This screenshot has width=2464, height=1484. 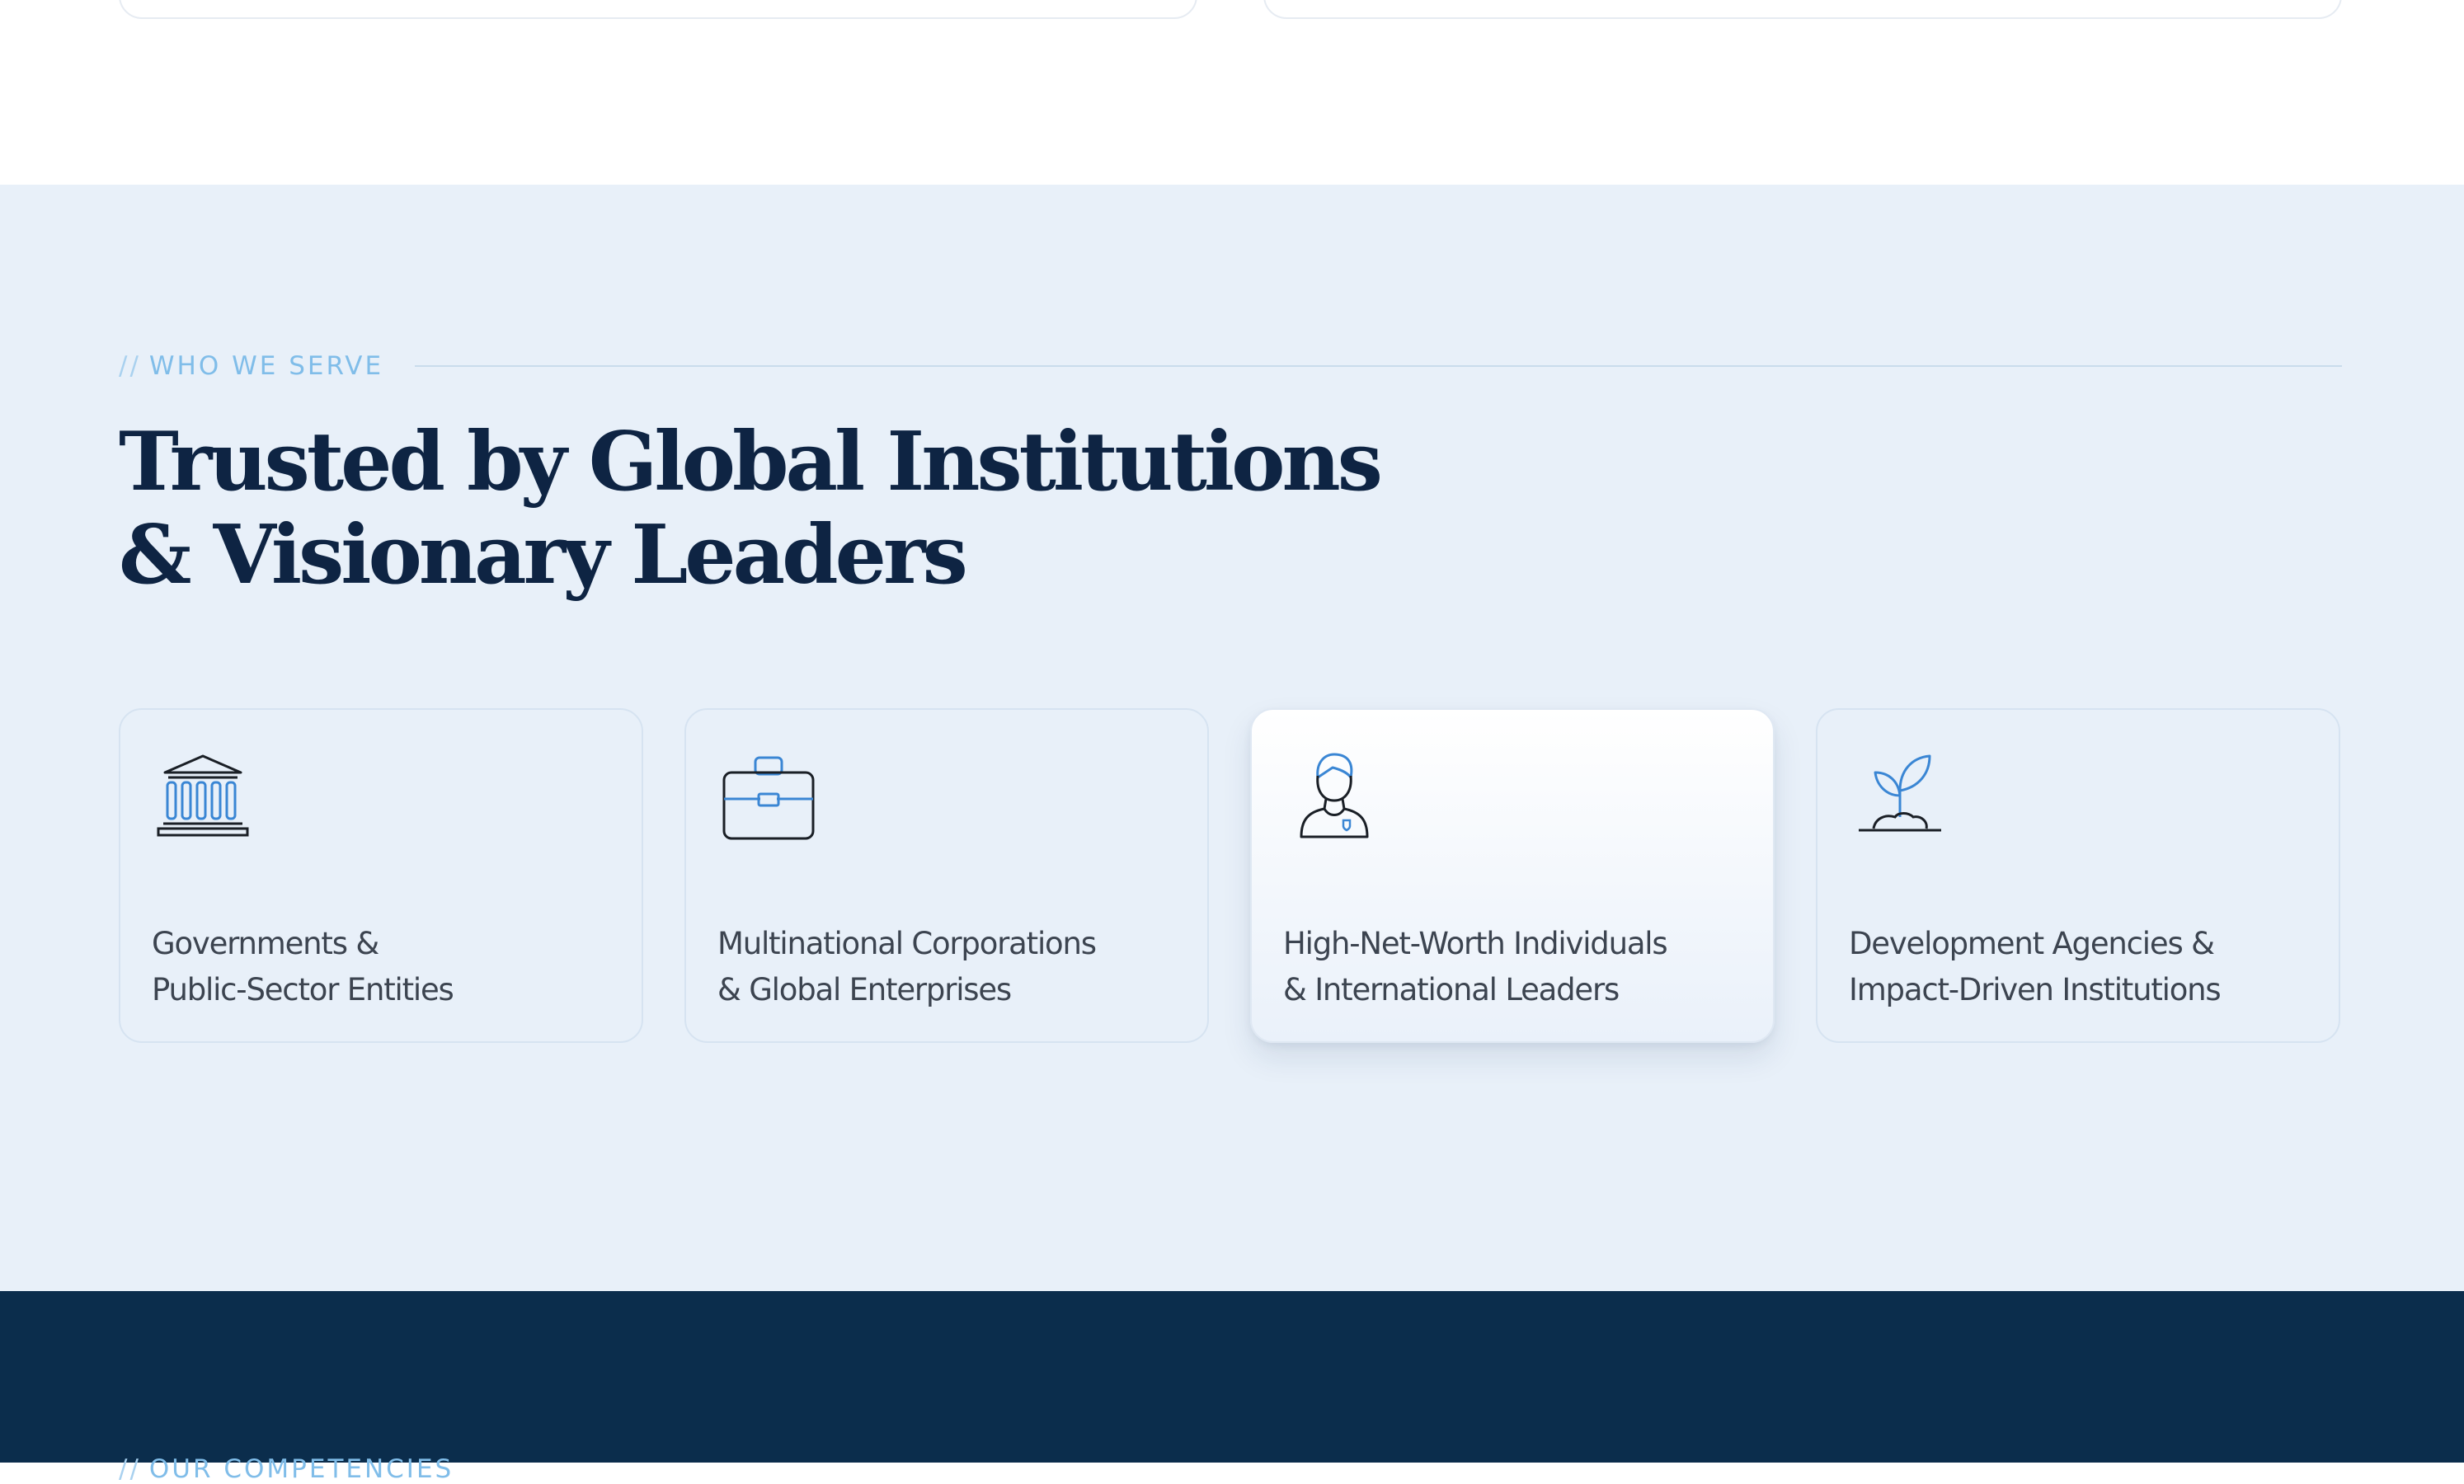 I want to click on section-eyebrow-row: //WHO WE SERVE, so click(x=1230, y=366).